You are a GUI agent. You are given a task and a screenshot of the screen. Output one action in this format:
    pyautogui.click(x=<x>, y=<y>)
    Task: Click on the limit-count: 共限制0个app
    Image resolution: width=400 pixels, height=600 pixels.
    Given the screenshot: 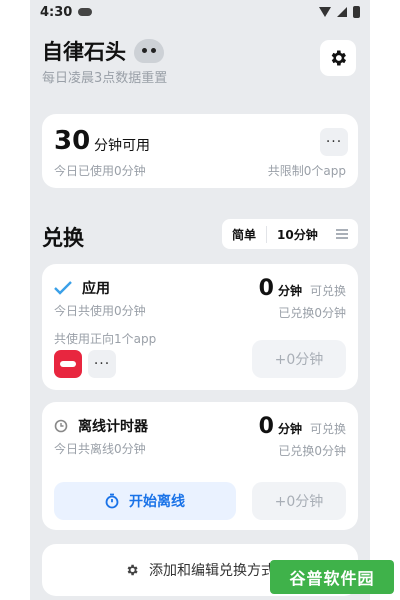 What is the action you would take?
    pyautogui.click(x=306, y=171)
    